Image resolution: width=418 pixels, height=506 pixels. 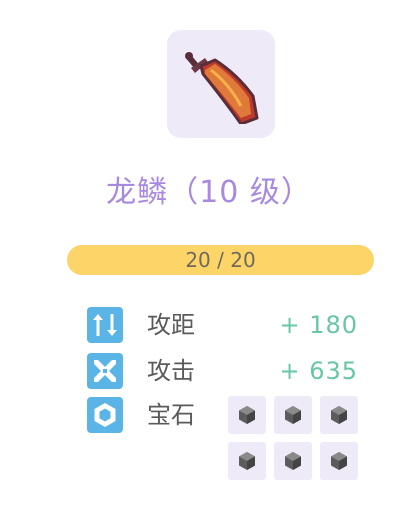 What do you see at coordinates (105, 371) in the screenshot?
I see `crossed-swords-icon` at bounding box center [105, 371].